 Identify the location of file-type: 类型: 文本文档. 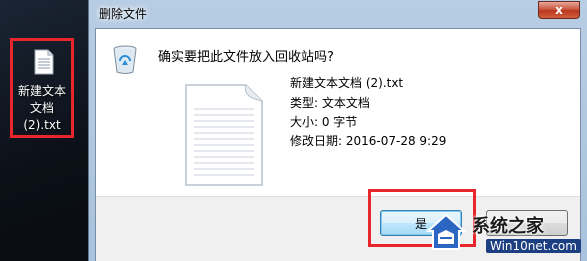
(330, 103).